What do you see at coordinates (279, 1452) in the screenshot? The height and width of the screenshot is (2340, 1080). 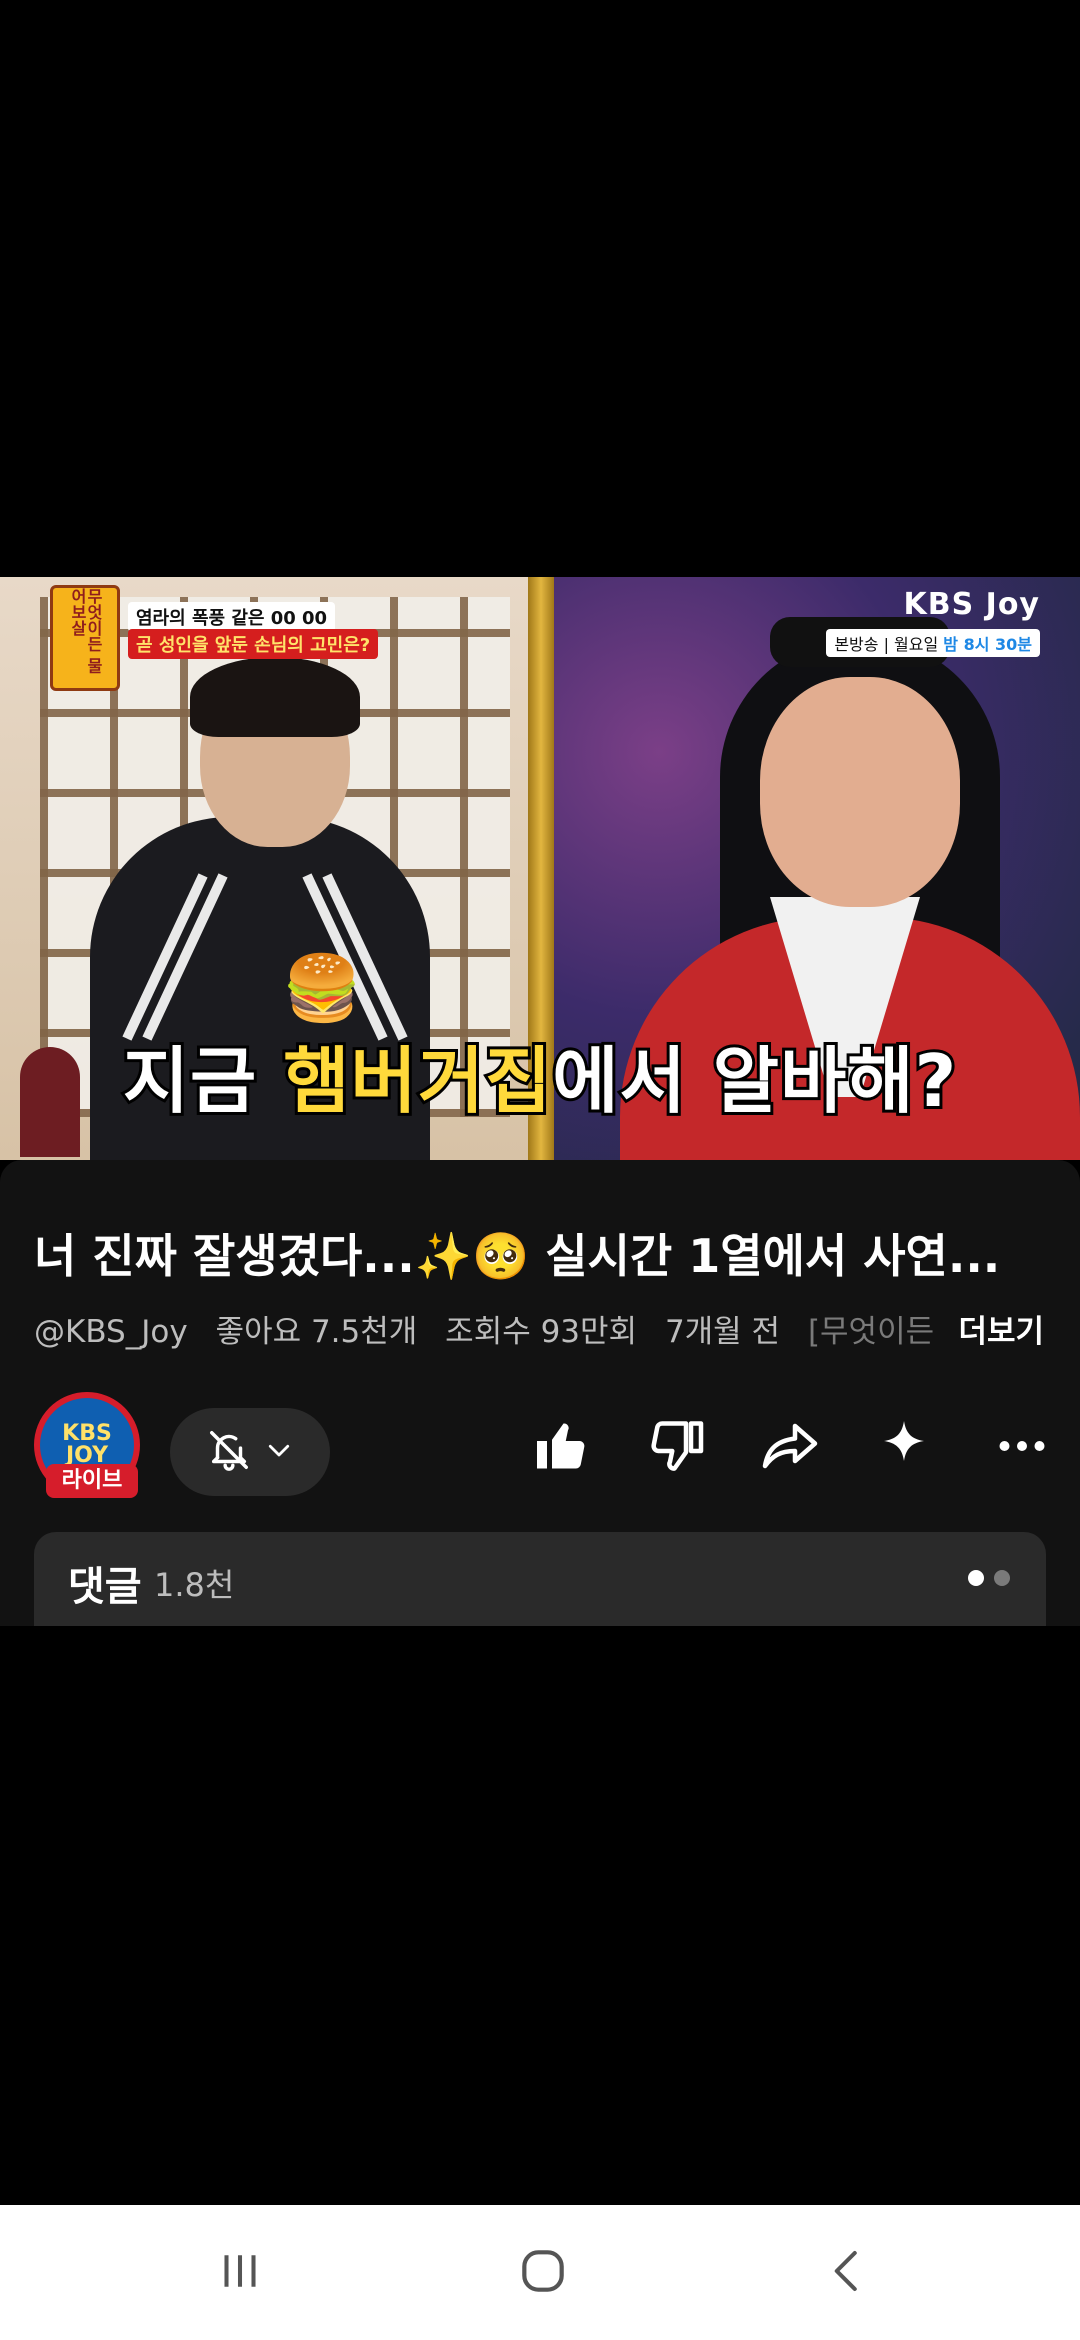 I see `chevron-down-icon` at bounding box center [279, 1452].